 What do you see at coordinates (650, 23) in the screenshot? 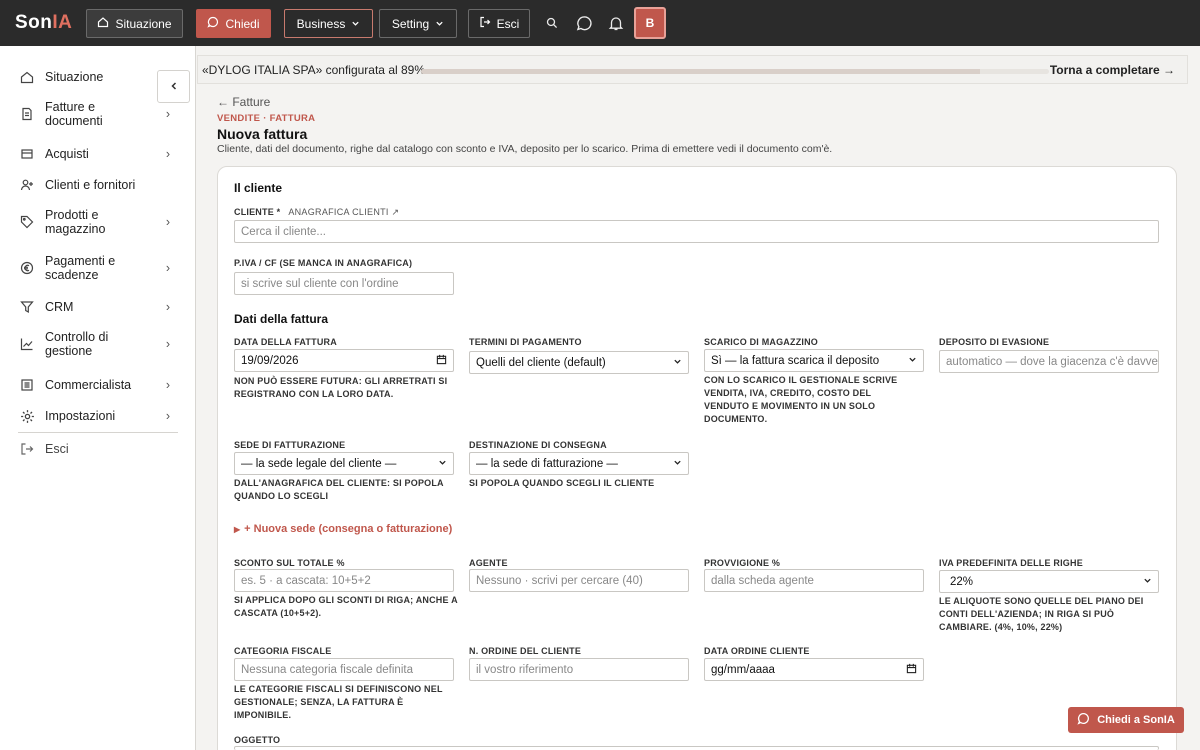
I see `avatar: B` at bounding box center [650, 23].